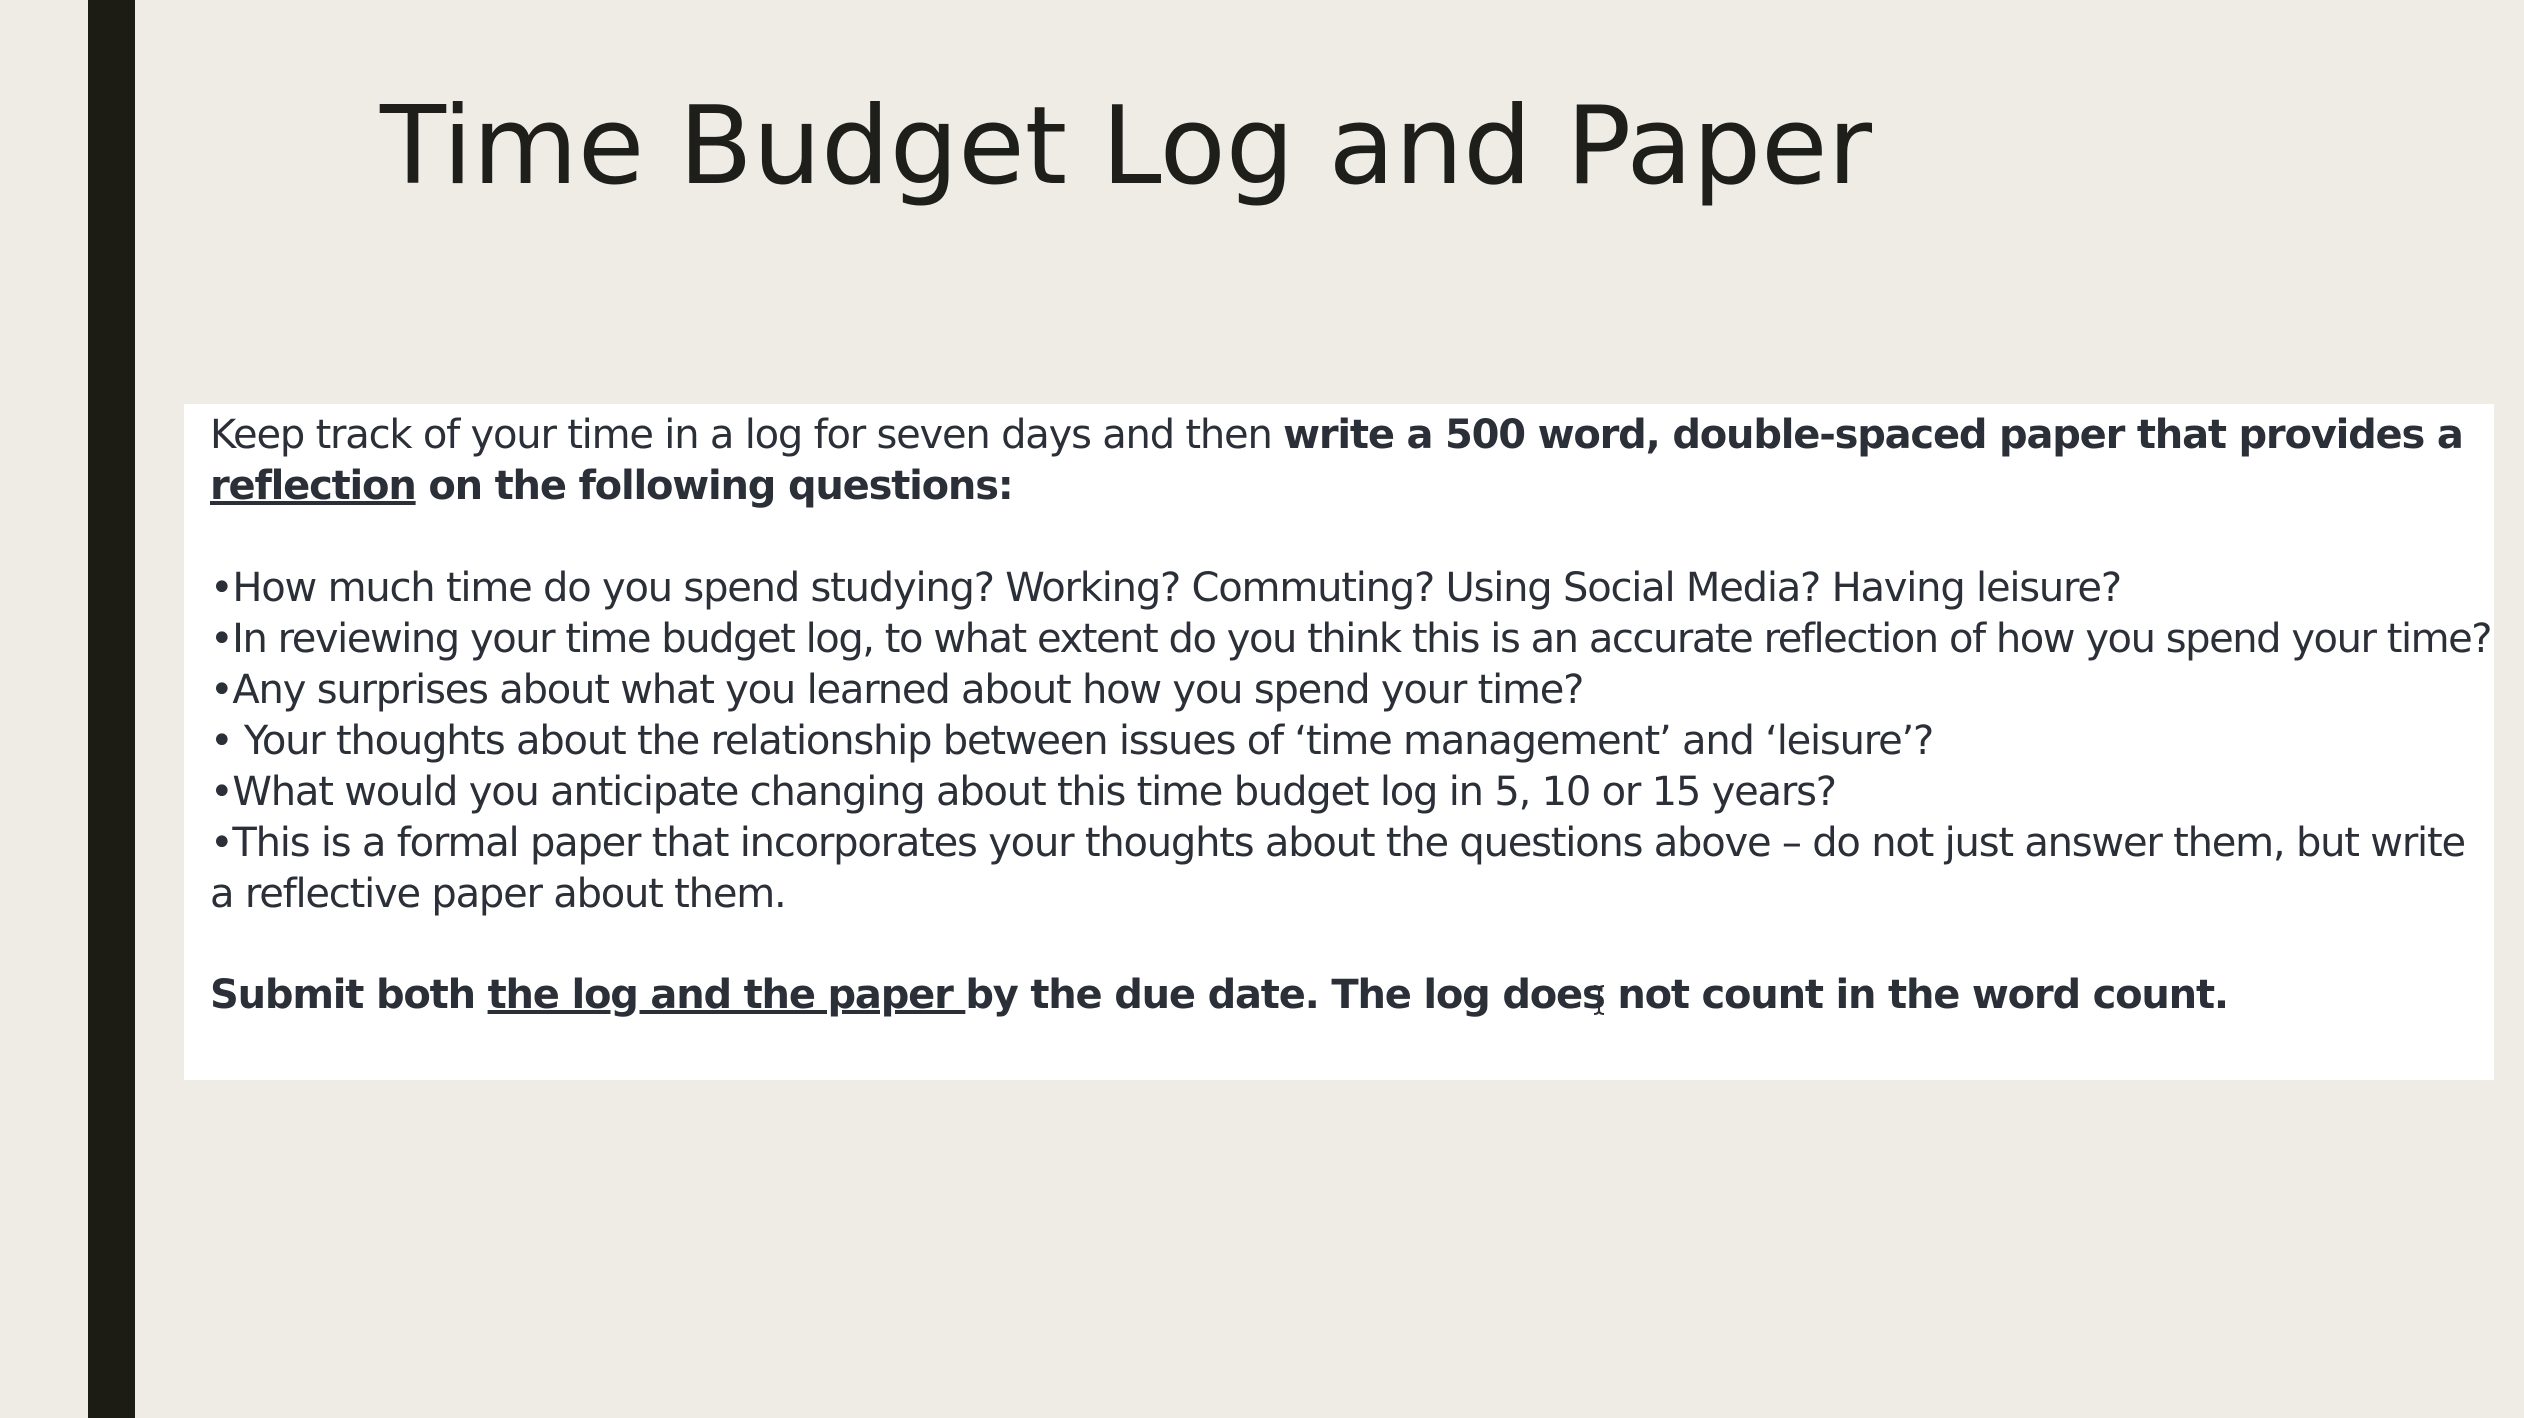  Describe the element at coordinates (349, 995) in the screenshot. I see `submit-text: Submit both` at that location.